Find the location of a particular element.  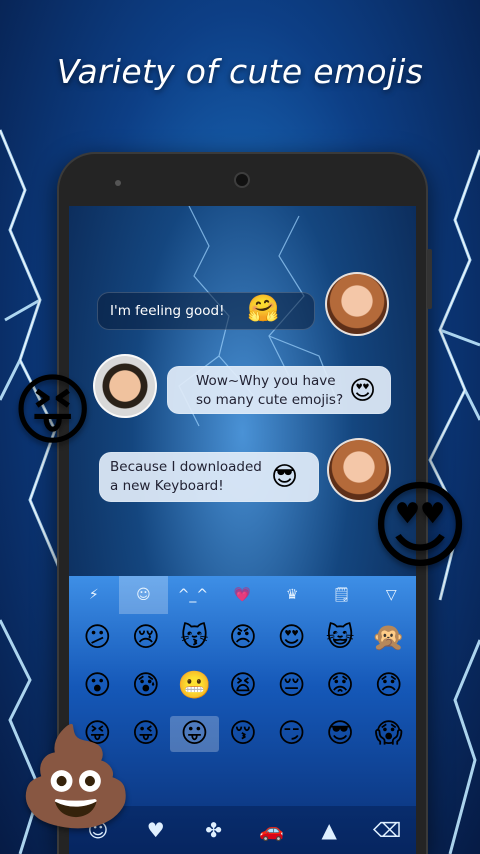

emoji-key: 😞 is located at coordinates (388, 686).